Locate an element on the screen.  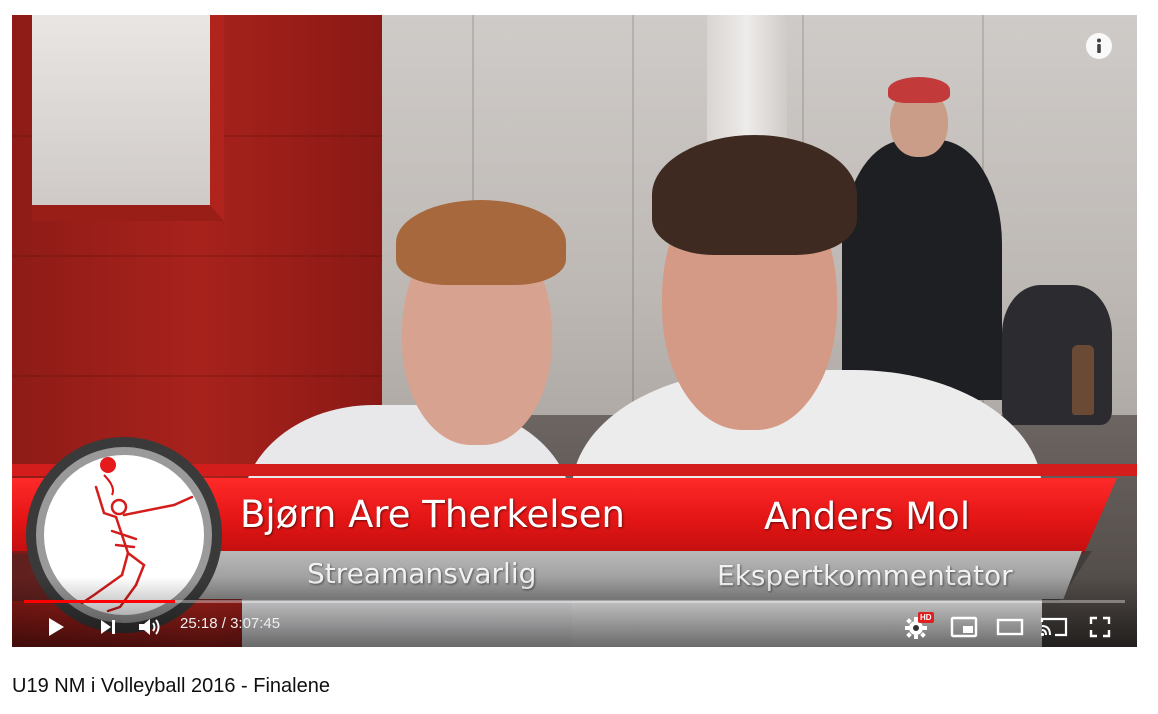
fullscreen-button is located at coordinates (1100, 627).